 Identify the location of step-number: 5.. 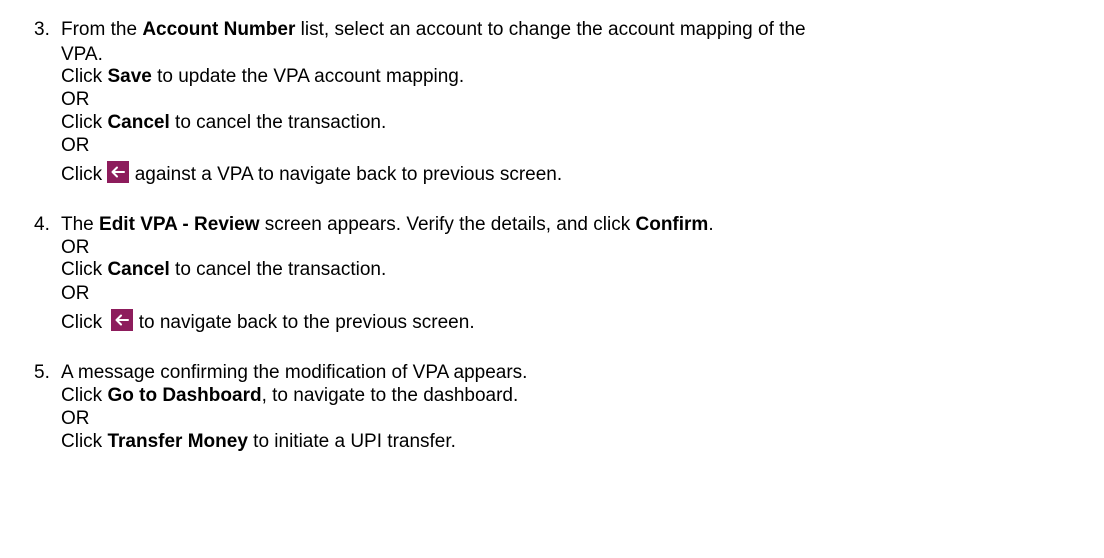
(42, 372).